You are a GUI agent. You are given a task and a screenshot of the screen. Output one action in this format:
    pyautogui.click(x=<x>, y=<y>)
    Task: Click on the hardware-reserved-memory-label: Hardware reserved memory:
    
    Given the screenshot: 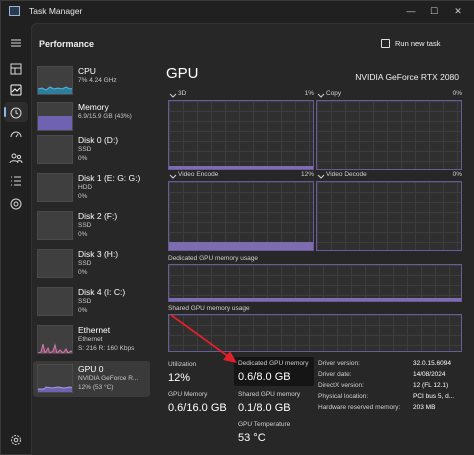 What is the action you would take?
    pyautogui.click(x=359, y=407)
    